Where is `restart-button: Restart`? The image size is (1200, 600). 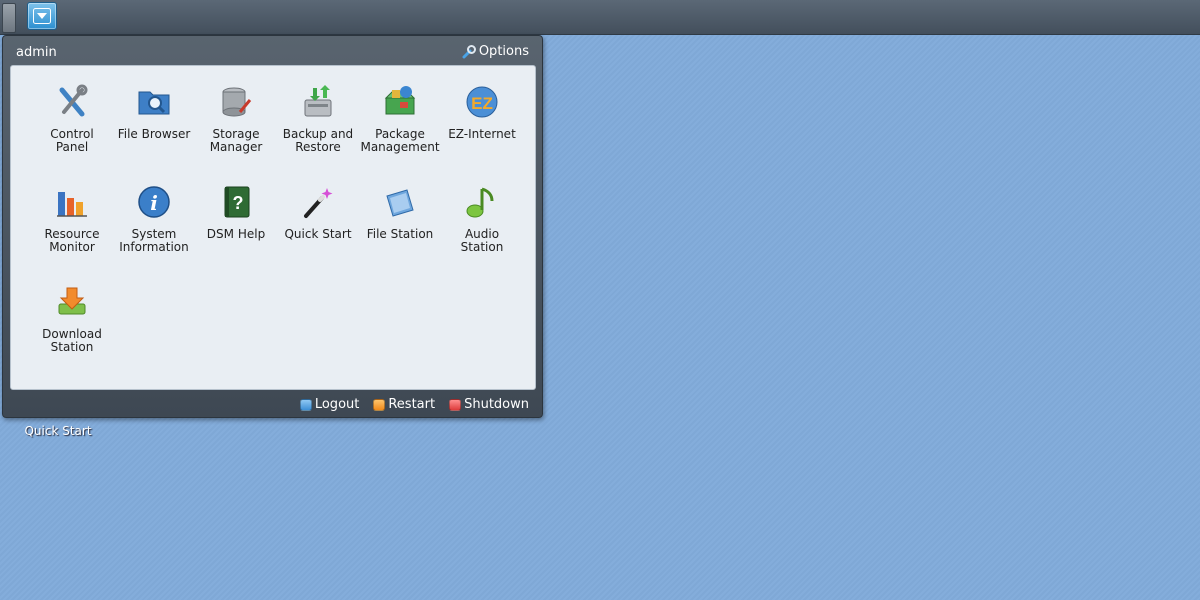
restart-button: Restart is located at coordinates (404, 404).